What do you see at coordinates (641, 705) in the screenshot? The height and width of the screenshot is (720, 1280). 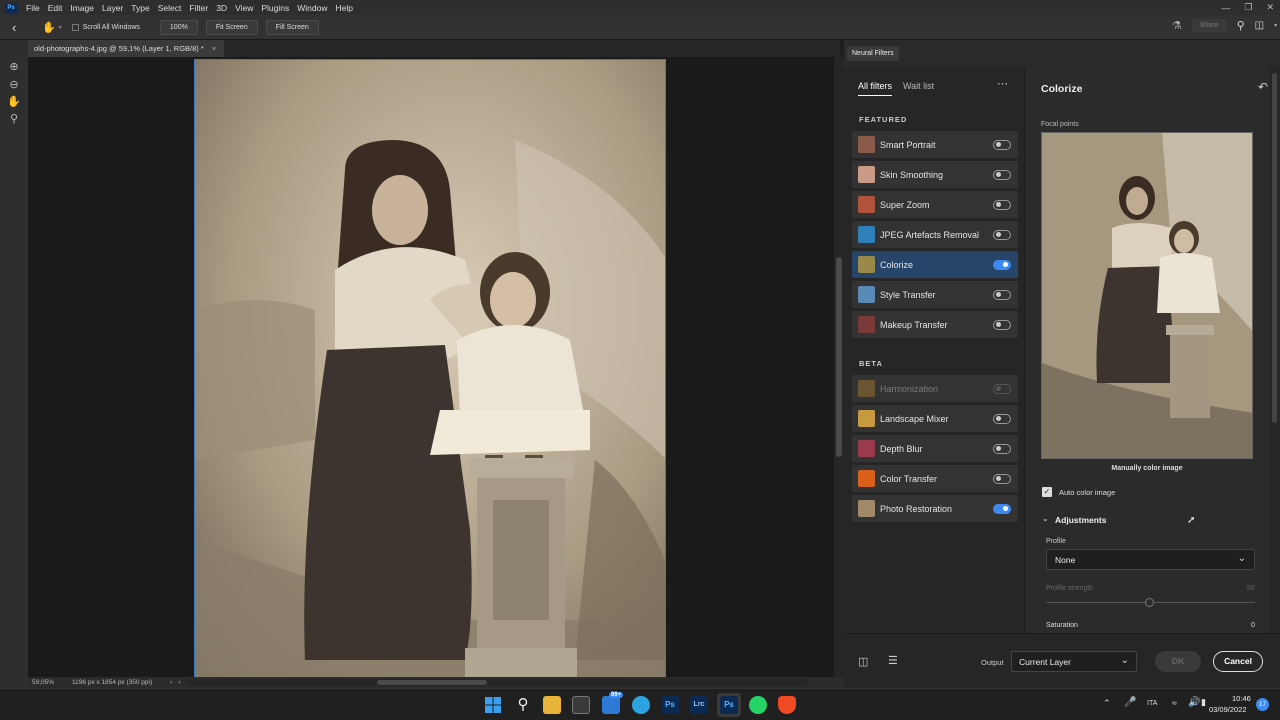 I see `telegram-icon` at bounding box center [641, 705].